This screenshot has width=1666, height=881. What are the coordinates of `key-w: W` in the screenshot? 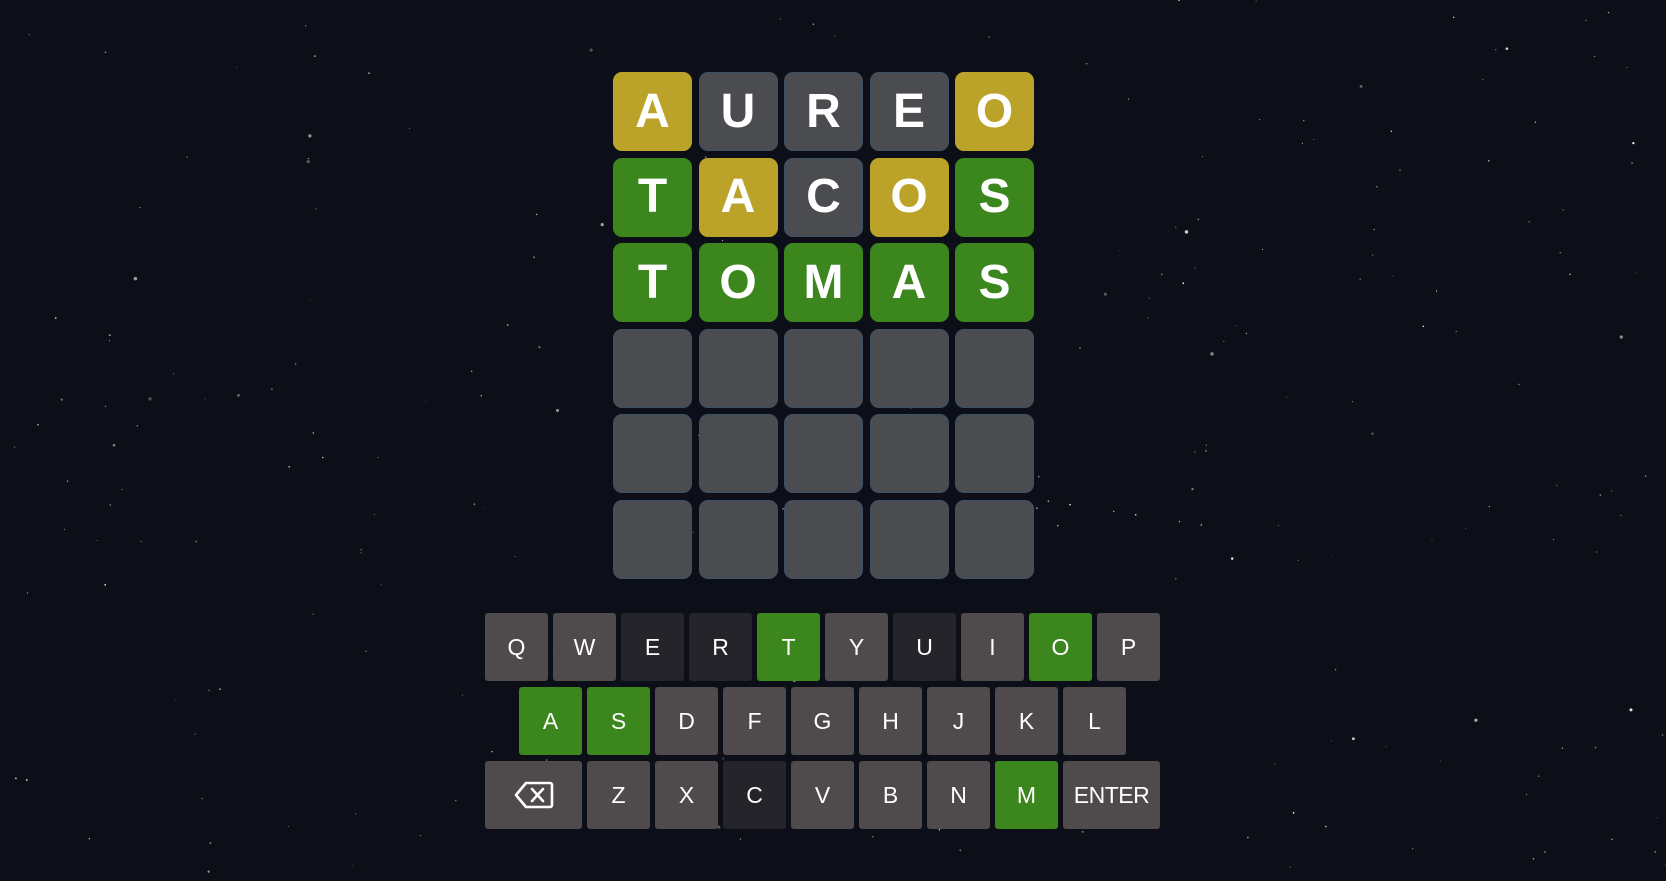 It's located at (584, 647).